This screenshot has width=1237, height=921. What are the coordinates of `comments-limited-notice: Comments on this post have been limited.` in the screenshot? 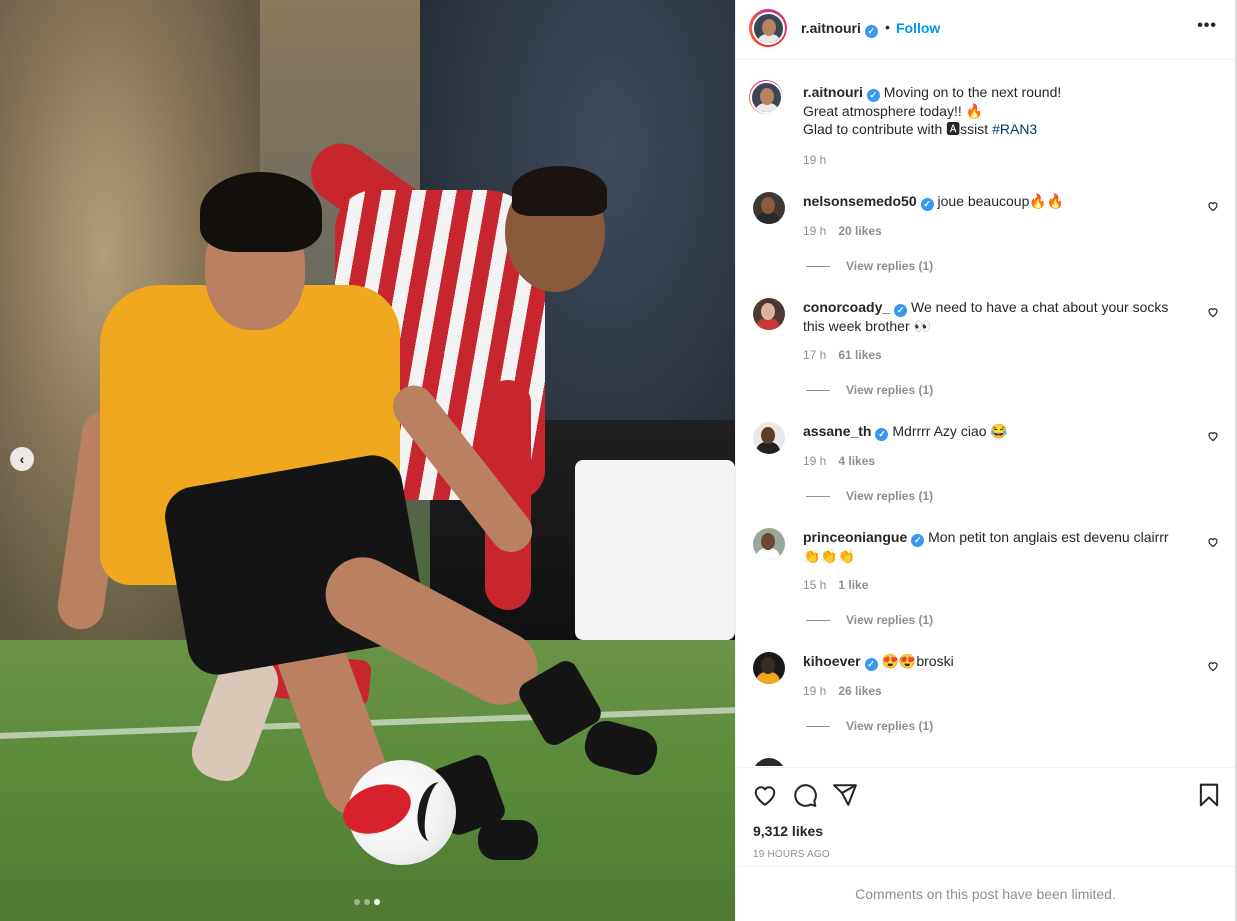 It's located at (985, 893).